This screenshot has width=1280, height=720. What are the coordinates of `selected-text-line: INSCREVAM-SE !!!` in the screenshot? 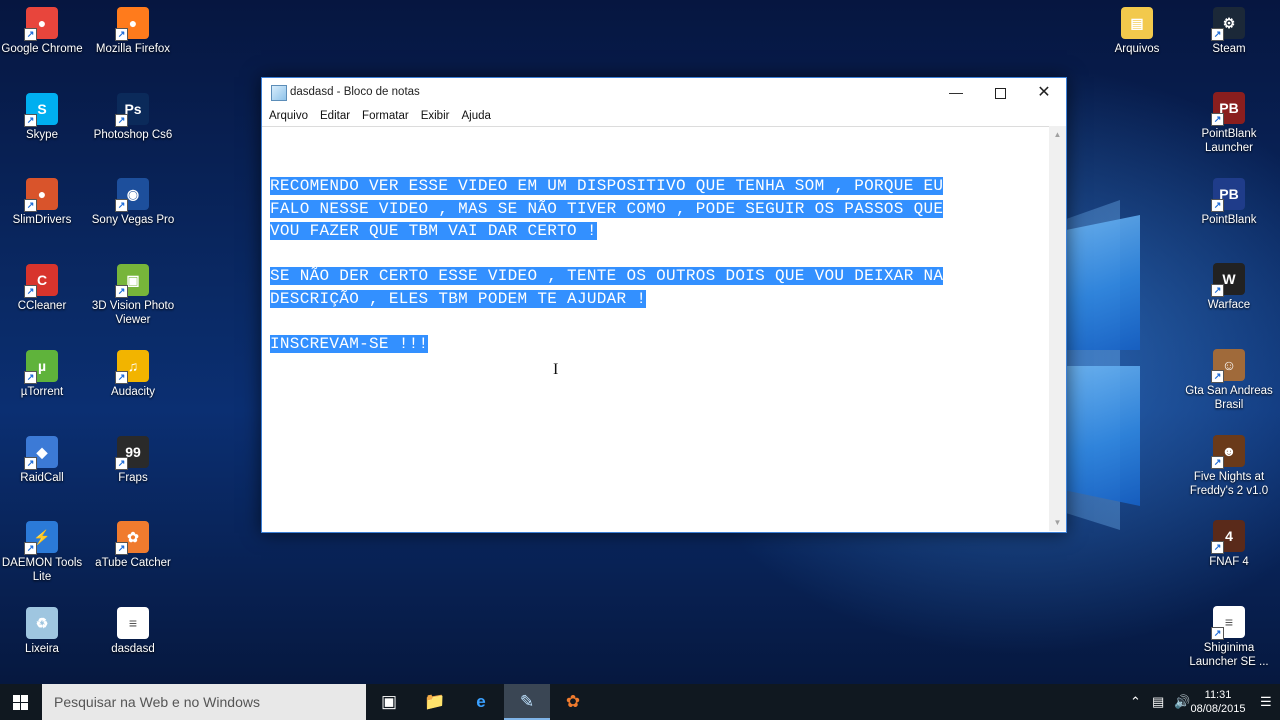 It's located at (349, 343).